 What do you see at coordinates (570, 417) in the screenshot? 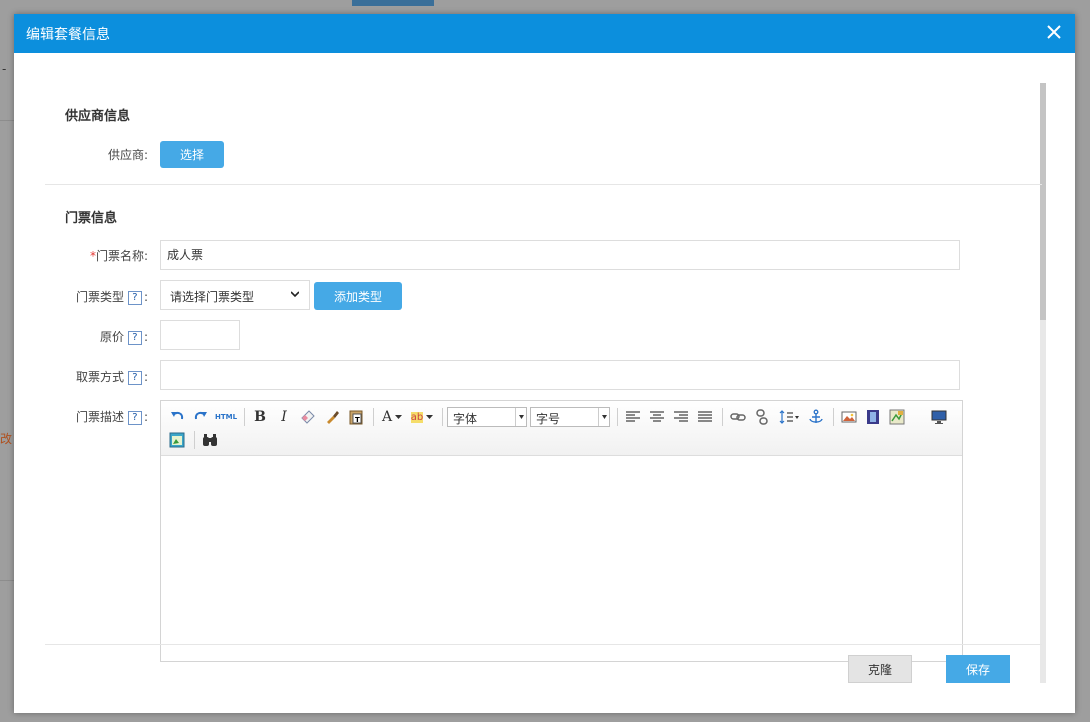
I see `font-size-select: 字号` at bounding box center [570, 417].